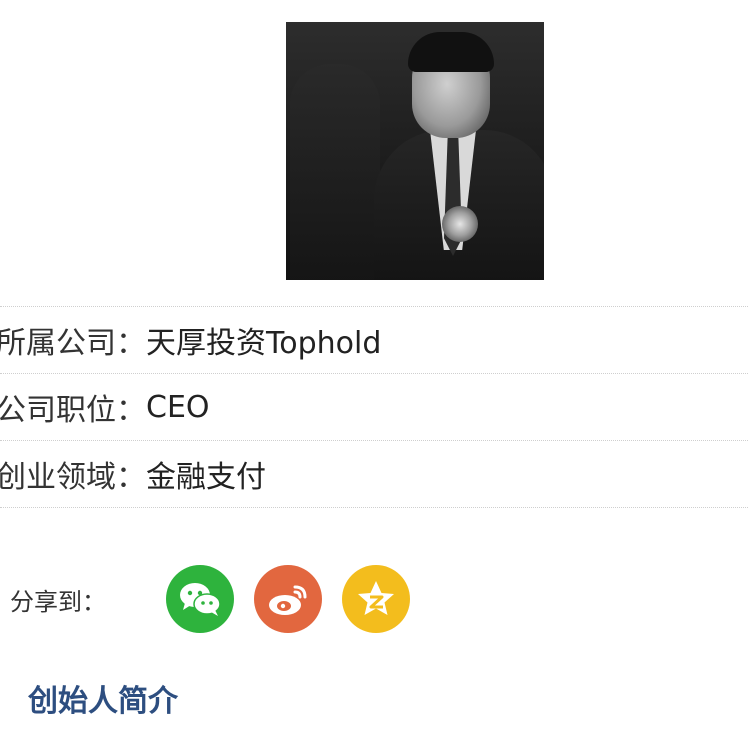 The height and width of the screenshot is (738, 748). I want to click on field-value: 金融支付, so click(206, 477).